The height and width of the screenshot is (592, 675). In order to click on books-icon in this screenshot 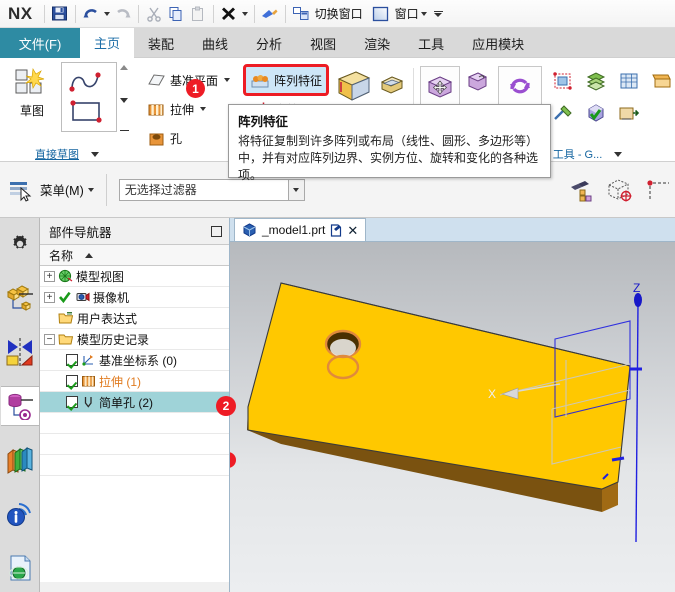, I will do `click(20, 460)`.